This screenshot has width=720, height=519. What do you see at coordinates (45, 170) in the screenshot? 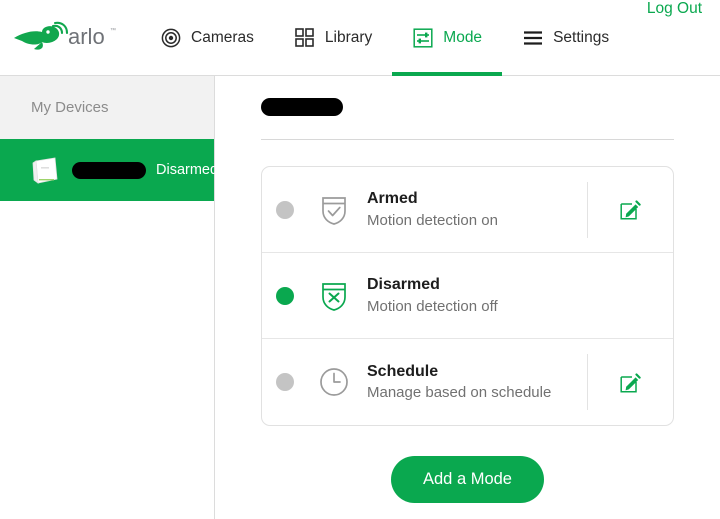
I see `base-station-icon` at bounding box center [45, 170].